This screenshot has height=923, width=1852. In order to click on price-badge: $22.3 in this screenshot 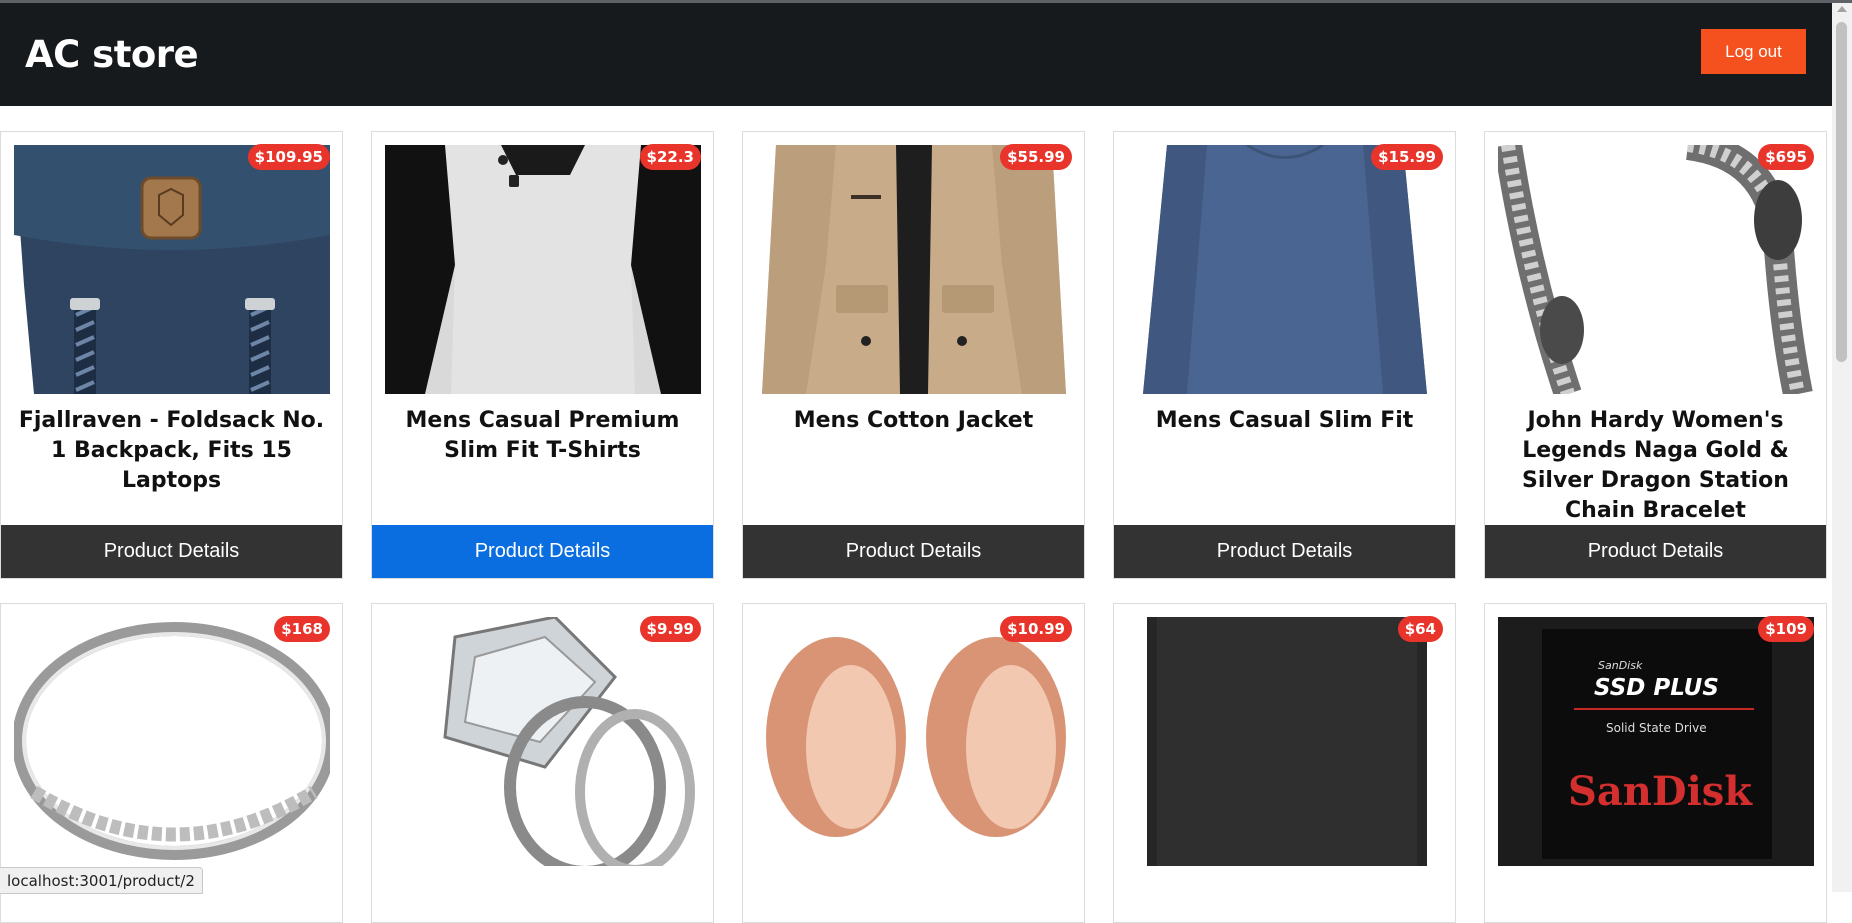, I will do `click(670, 157)`.